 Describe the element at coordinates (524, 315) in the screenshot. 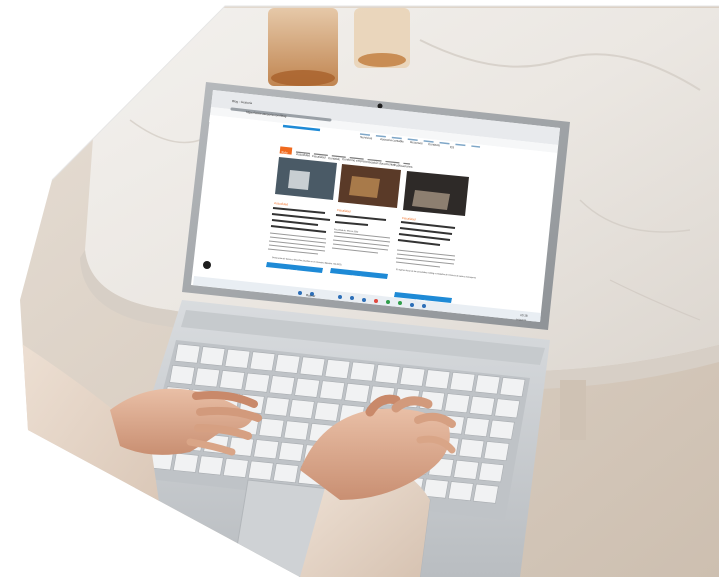

I see `taskbar-time: 10:18` at that location.